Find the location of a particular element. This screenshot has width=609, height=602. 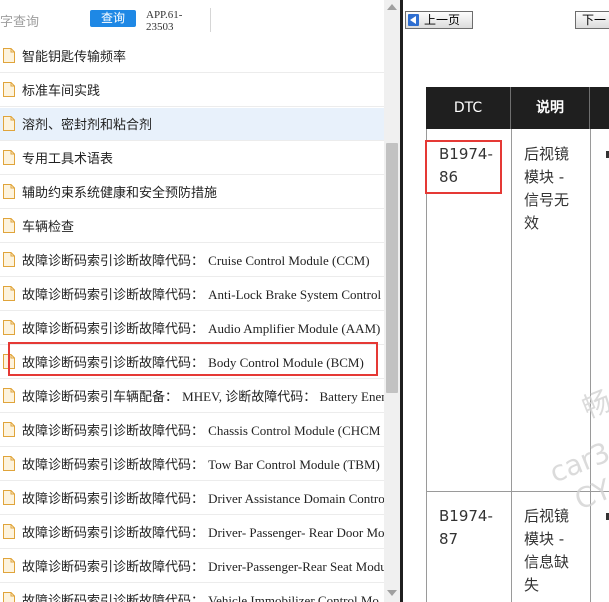

search-input: 字查询 is located at coordinates (19, 20).